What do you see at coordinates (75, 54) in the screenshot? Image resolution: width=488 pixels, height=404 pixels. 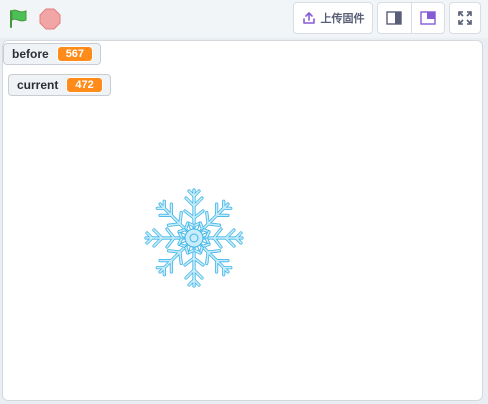 I see `monitor-value: 567` at bounding box center [75, 54].